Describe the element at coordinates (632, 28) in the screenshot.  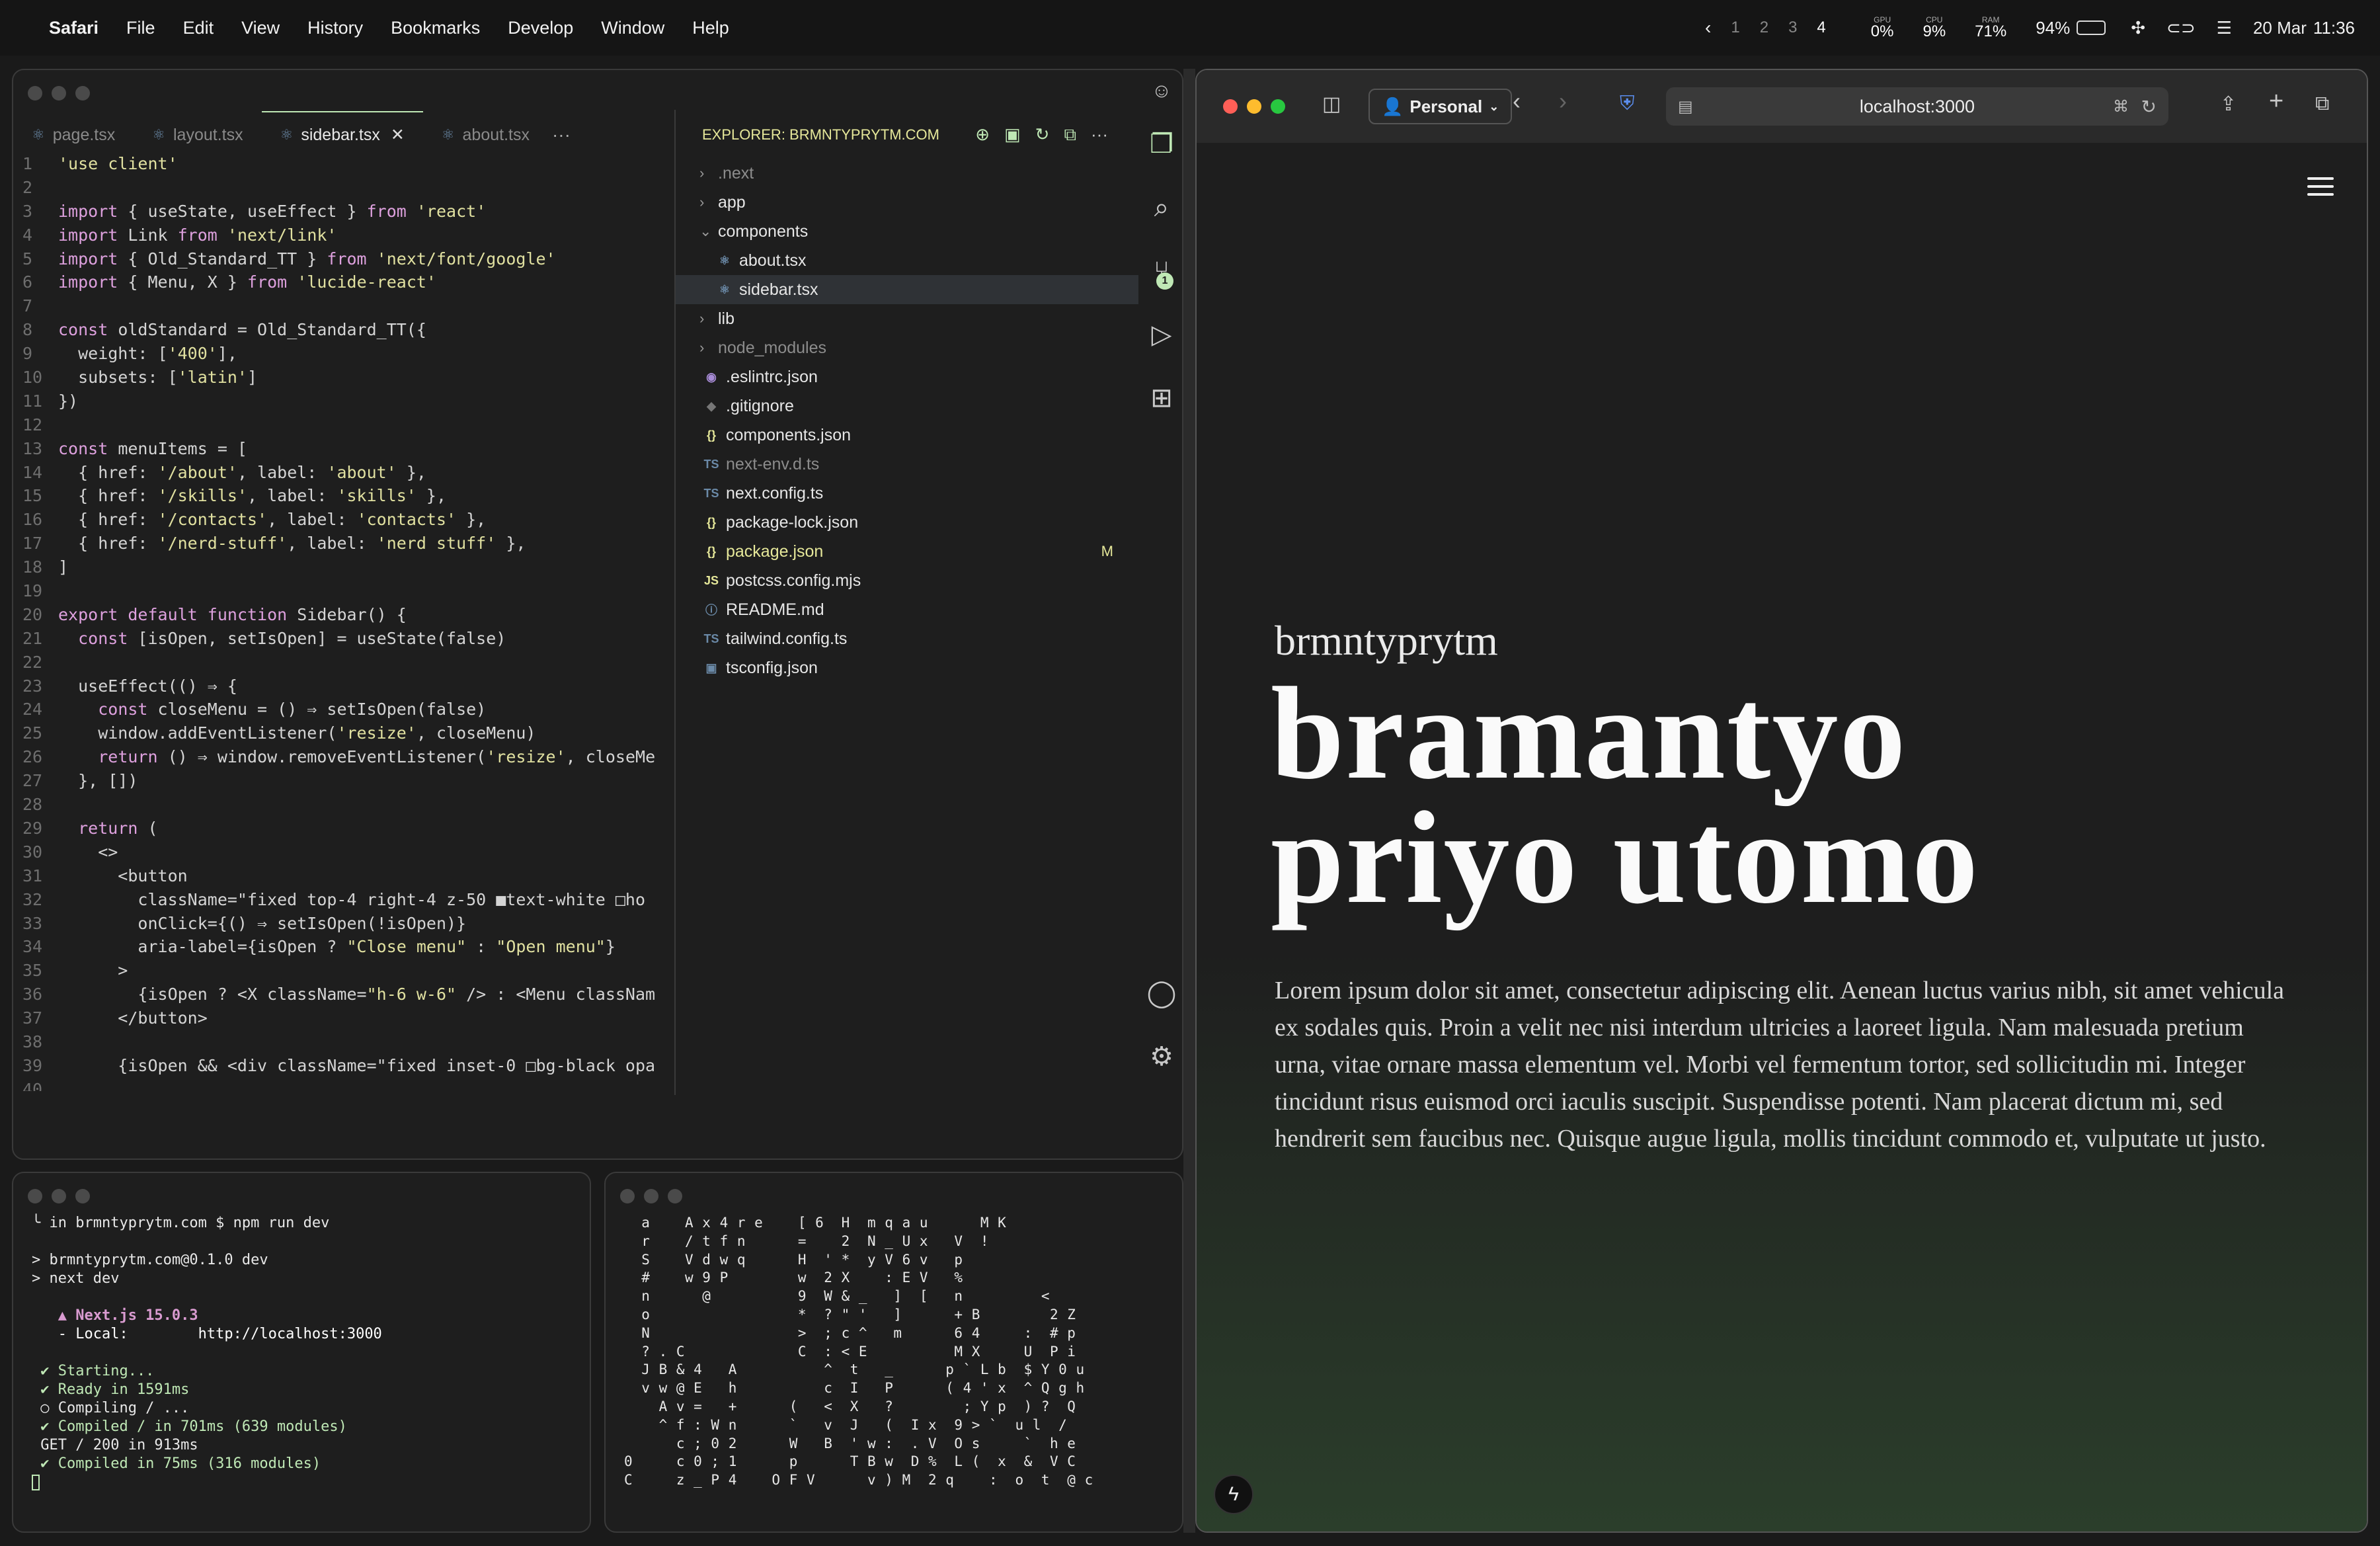
I see `menu-window: Window` at that location.